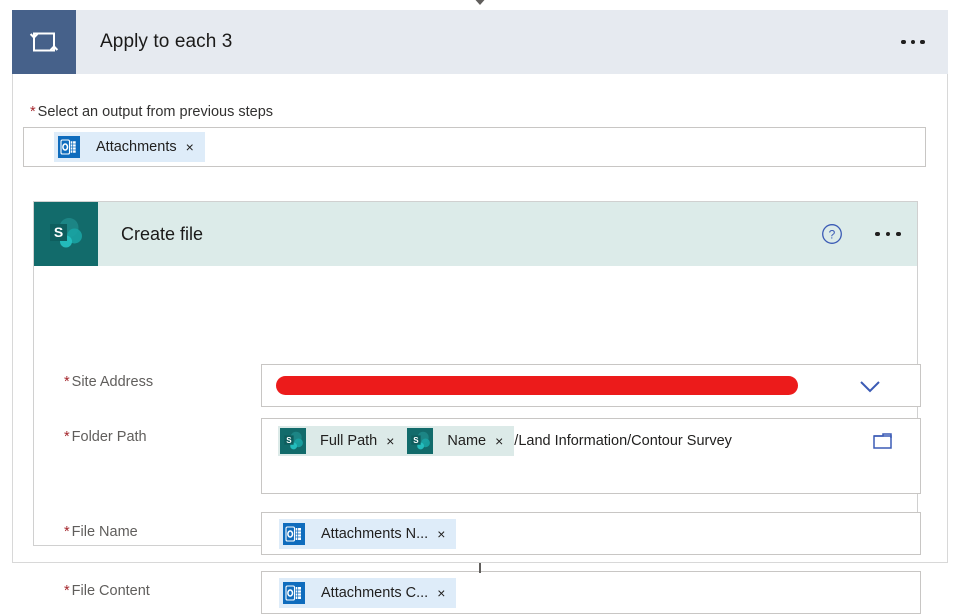 Image resolution: width=960 pixels, height=614 pixels. Describe the element at coordinates (537, 385) in the screenshot. I see `redacted-value-bar` at that location.